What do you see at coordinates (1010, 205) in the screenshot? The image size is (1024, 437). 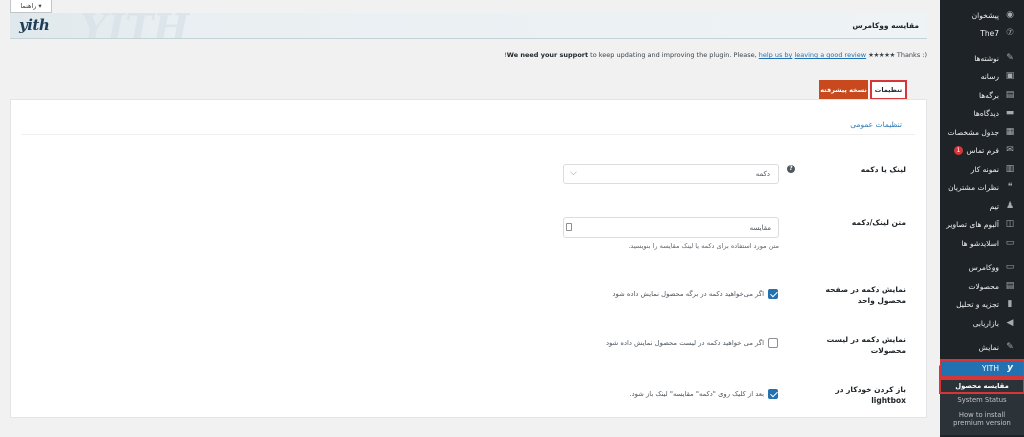 I see `team-icon: ♟` at bounding box center [1010, 205].